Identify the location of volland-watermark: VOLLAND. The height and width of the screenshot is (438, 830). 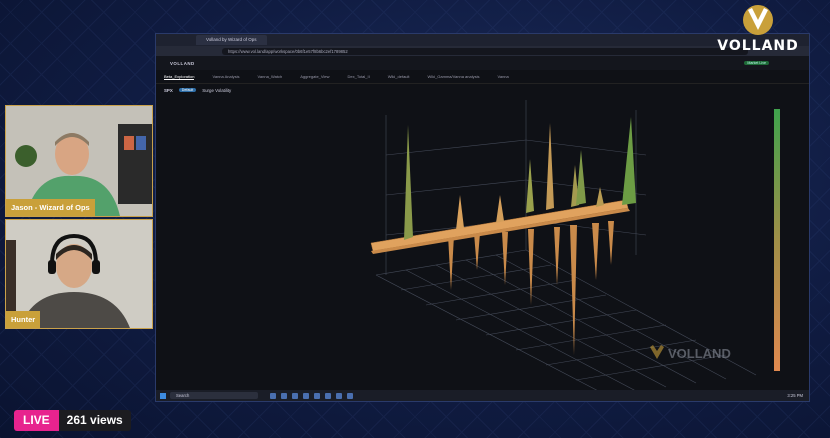
(690, 353).